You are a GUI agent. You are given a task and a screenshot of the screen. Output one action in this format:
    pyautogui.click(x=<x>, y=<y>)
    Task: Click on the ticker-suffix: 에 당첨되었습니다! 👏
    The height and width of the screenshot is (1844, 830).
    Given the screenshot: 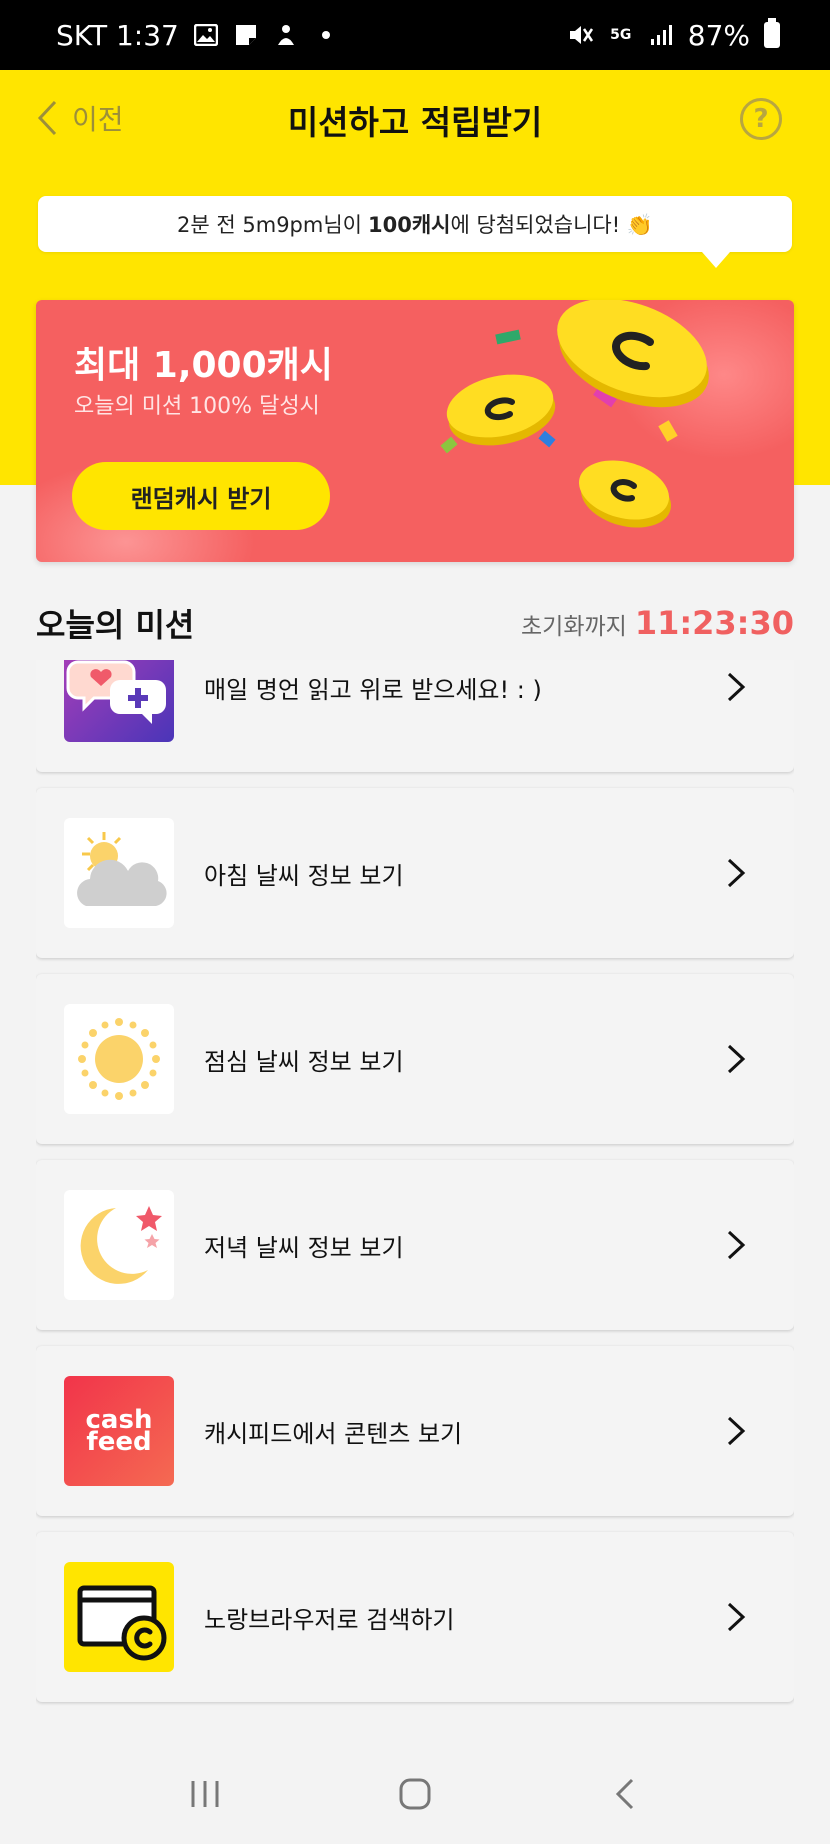 What is the action you would take?
    pyautogui.click(x=551, y=225)
    